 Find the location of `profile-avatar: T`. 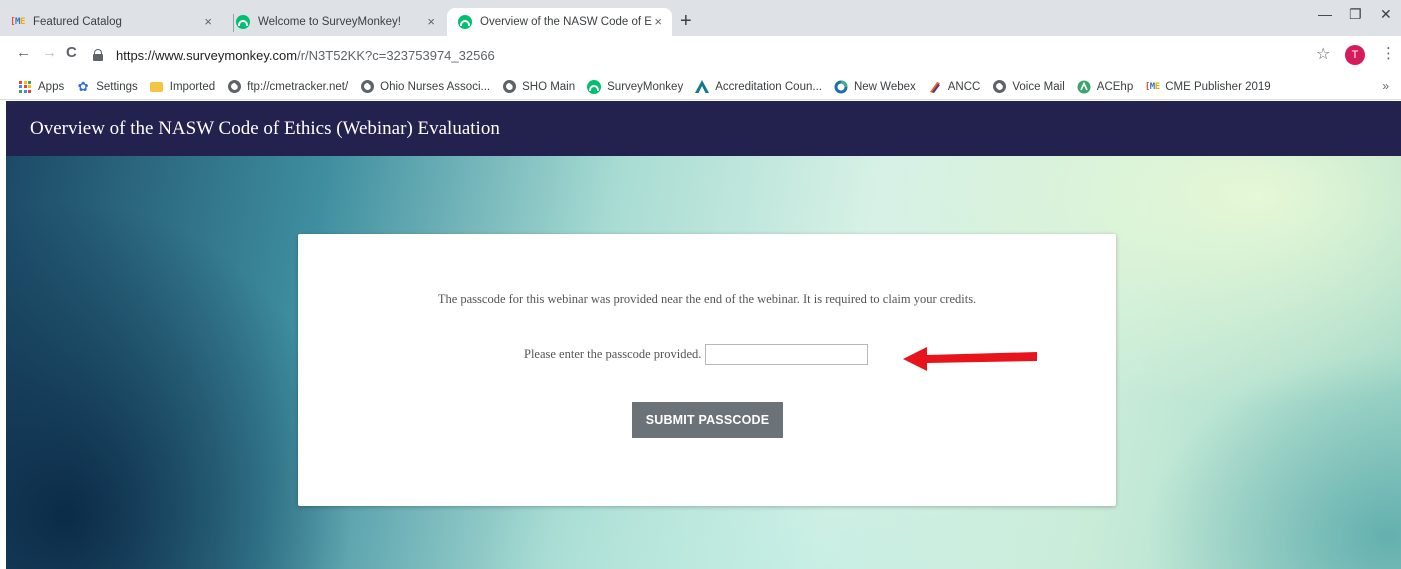

profile-avatar: T is located at coordinates (1355, 55).